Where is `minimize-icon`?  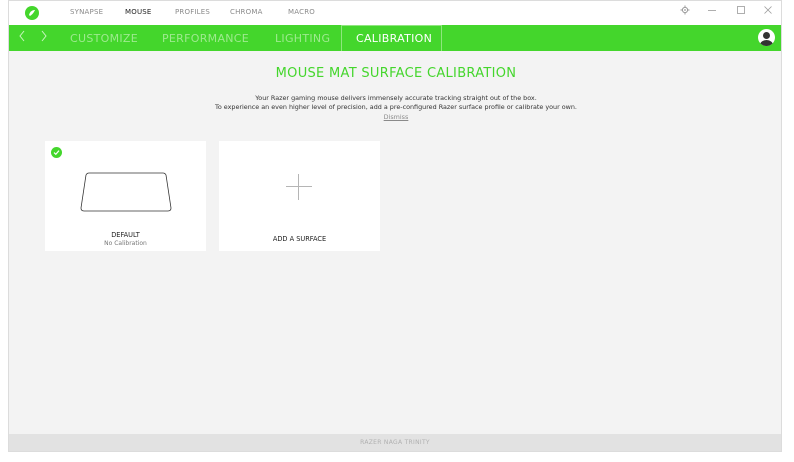
minimize-icon is located at coordinates (712, 12).